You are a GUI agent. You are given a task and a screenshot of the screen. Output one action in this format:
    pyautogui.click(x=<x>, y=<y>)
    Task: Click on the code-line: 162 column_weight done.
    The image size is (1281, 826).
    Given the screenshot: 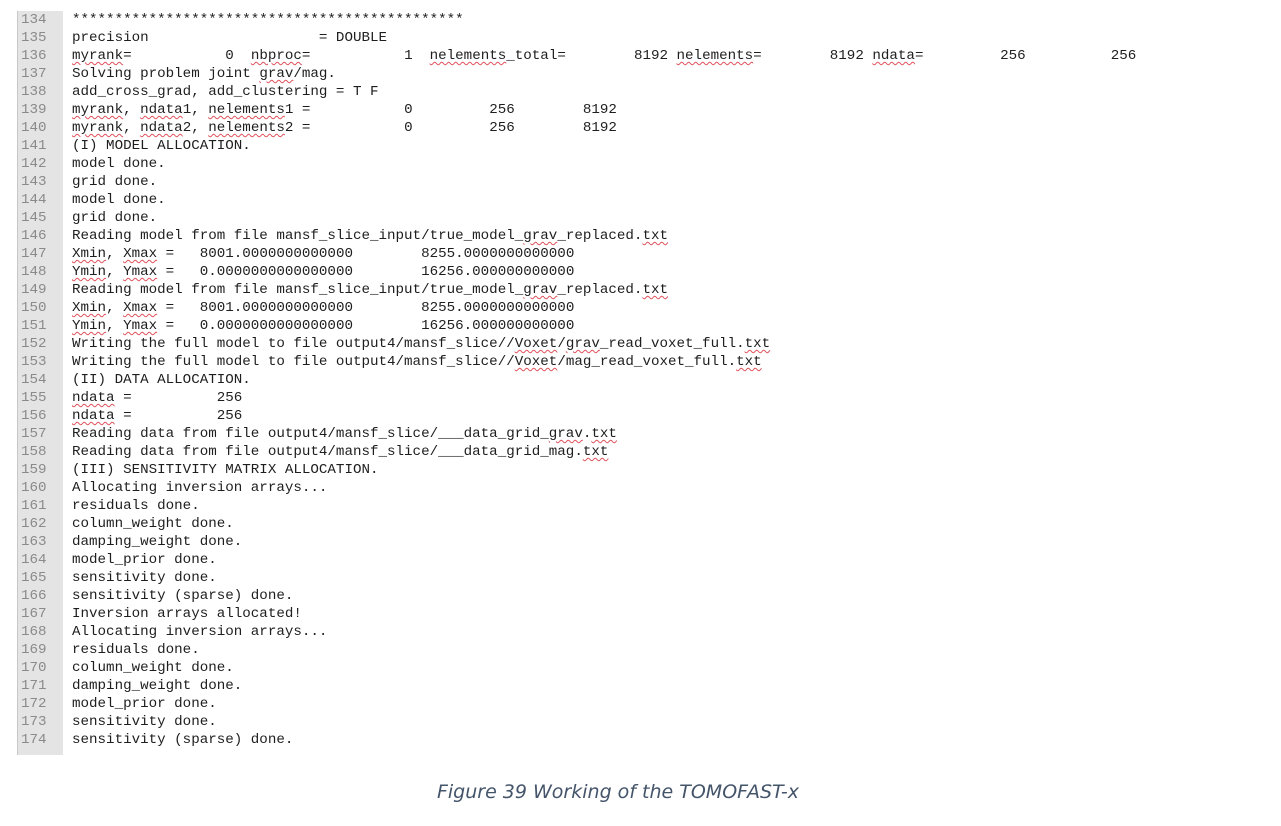 What is the action you would take?
    pyautogui.click(x=642, y=524)
    